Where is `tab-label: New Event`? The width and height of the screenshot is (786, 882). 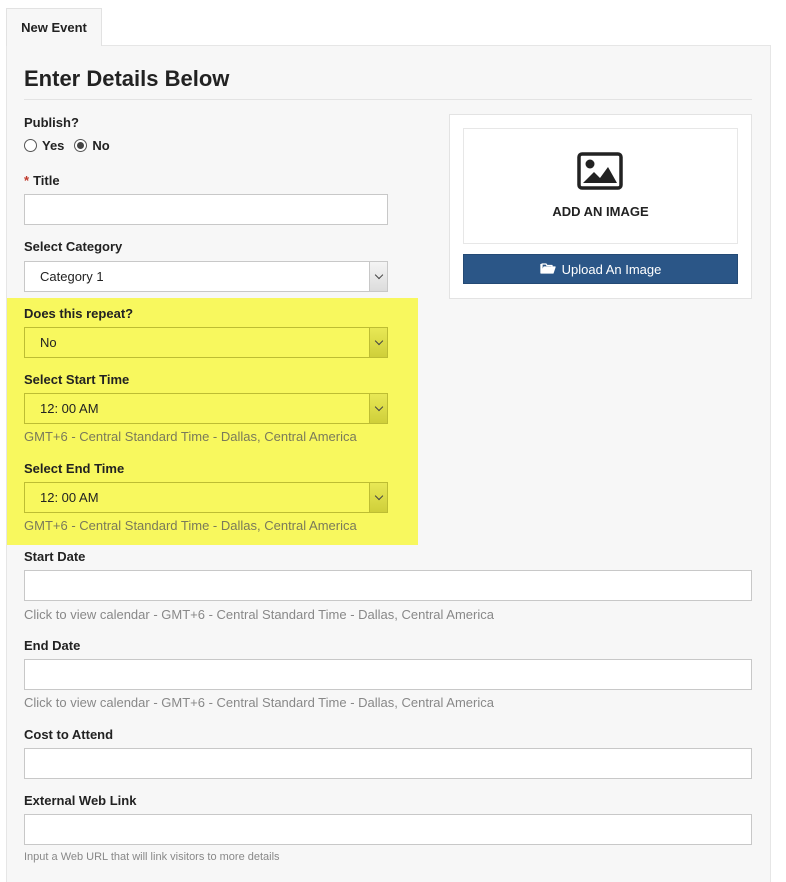 tab-label: New Event is located at coordinates (54, 27).